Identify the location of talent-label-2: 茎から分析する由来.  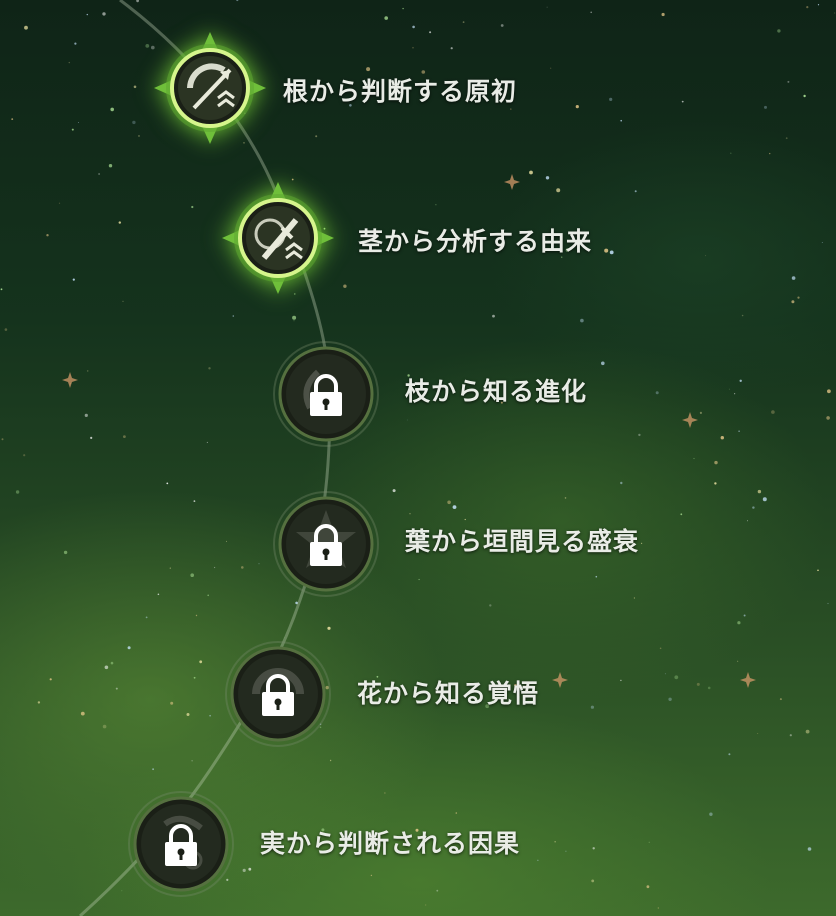
(475, 241).